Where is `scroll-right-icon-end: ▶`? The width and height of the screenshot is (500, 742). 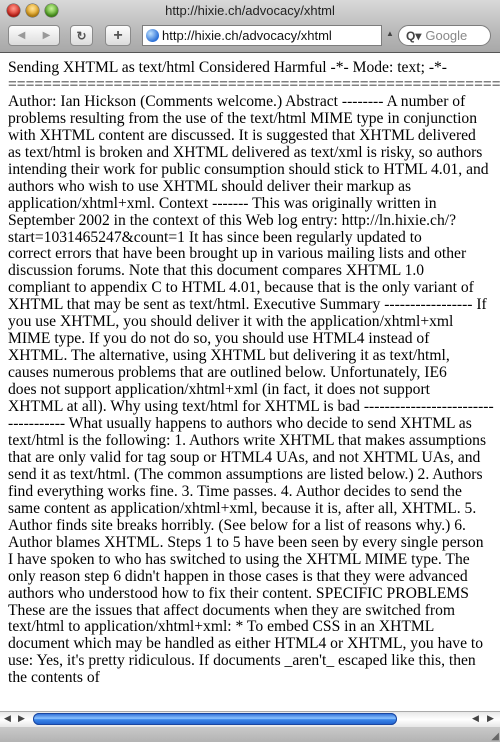
scroll-right-icon-end: ▶ is located at coordinates (490, 718).